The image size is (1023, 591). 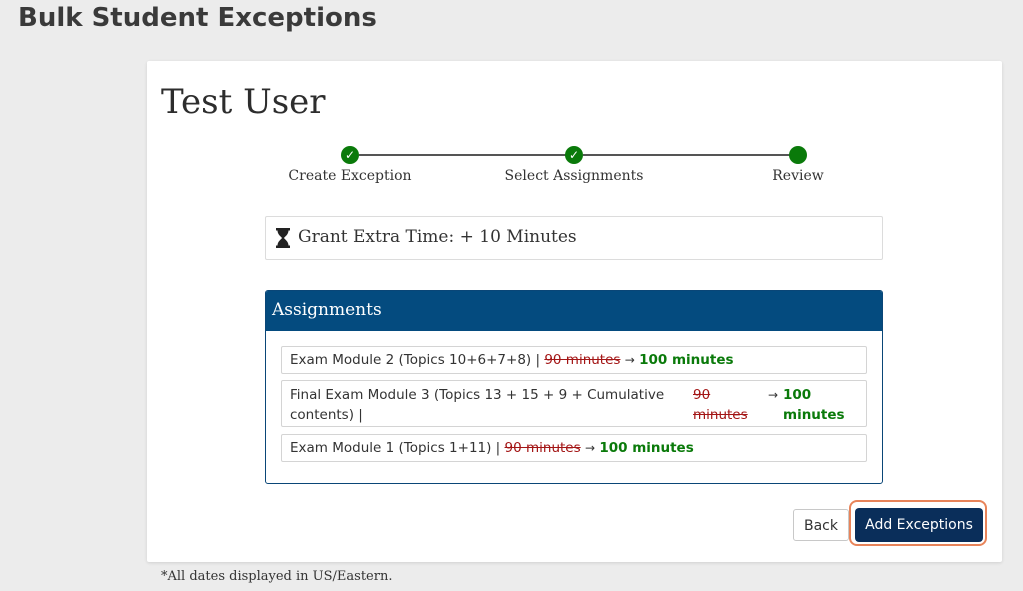 I want to click on step-label-create-exception: Create Exception, so click(x=350, y=176).